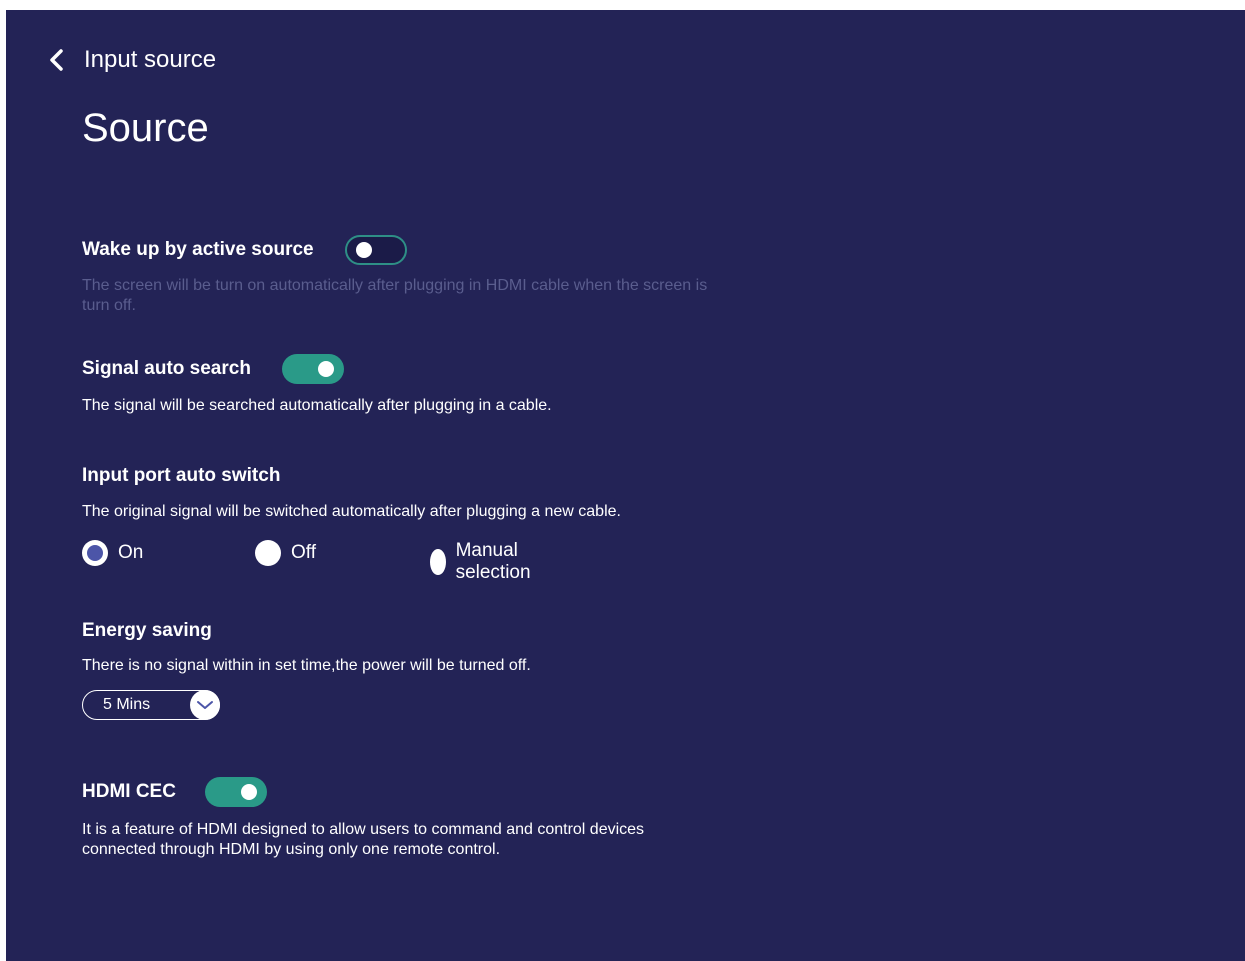 The height and width of the screenshot is (961, 1245). Describe the element at coordinates (166, 368) in the screenshot. I see `signal-auto-search-title: Signal auto search` at that location.